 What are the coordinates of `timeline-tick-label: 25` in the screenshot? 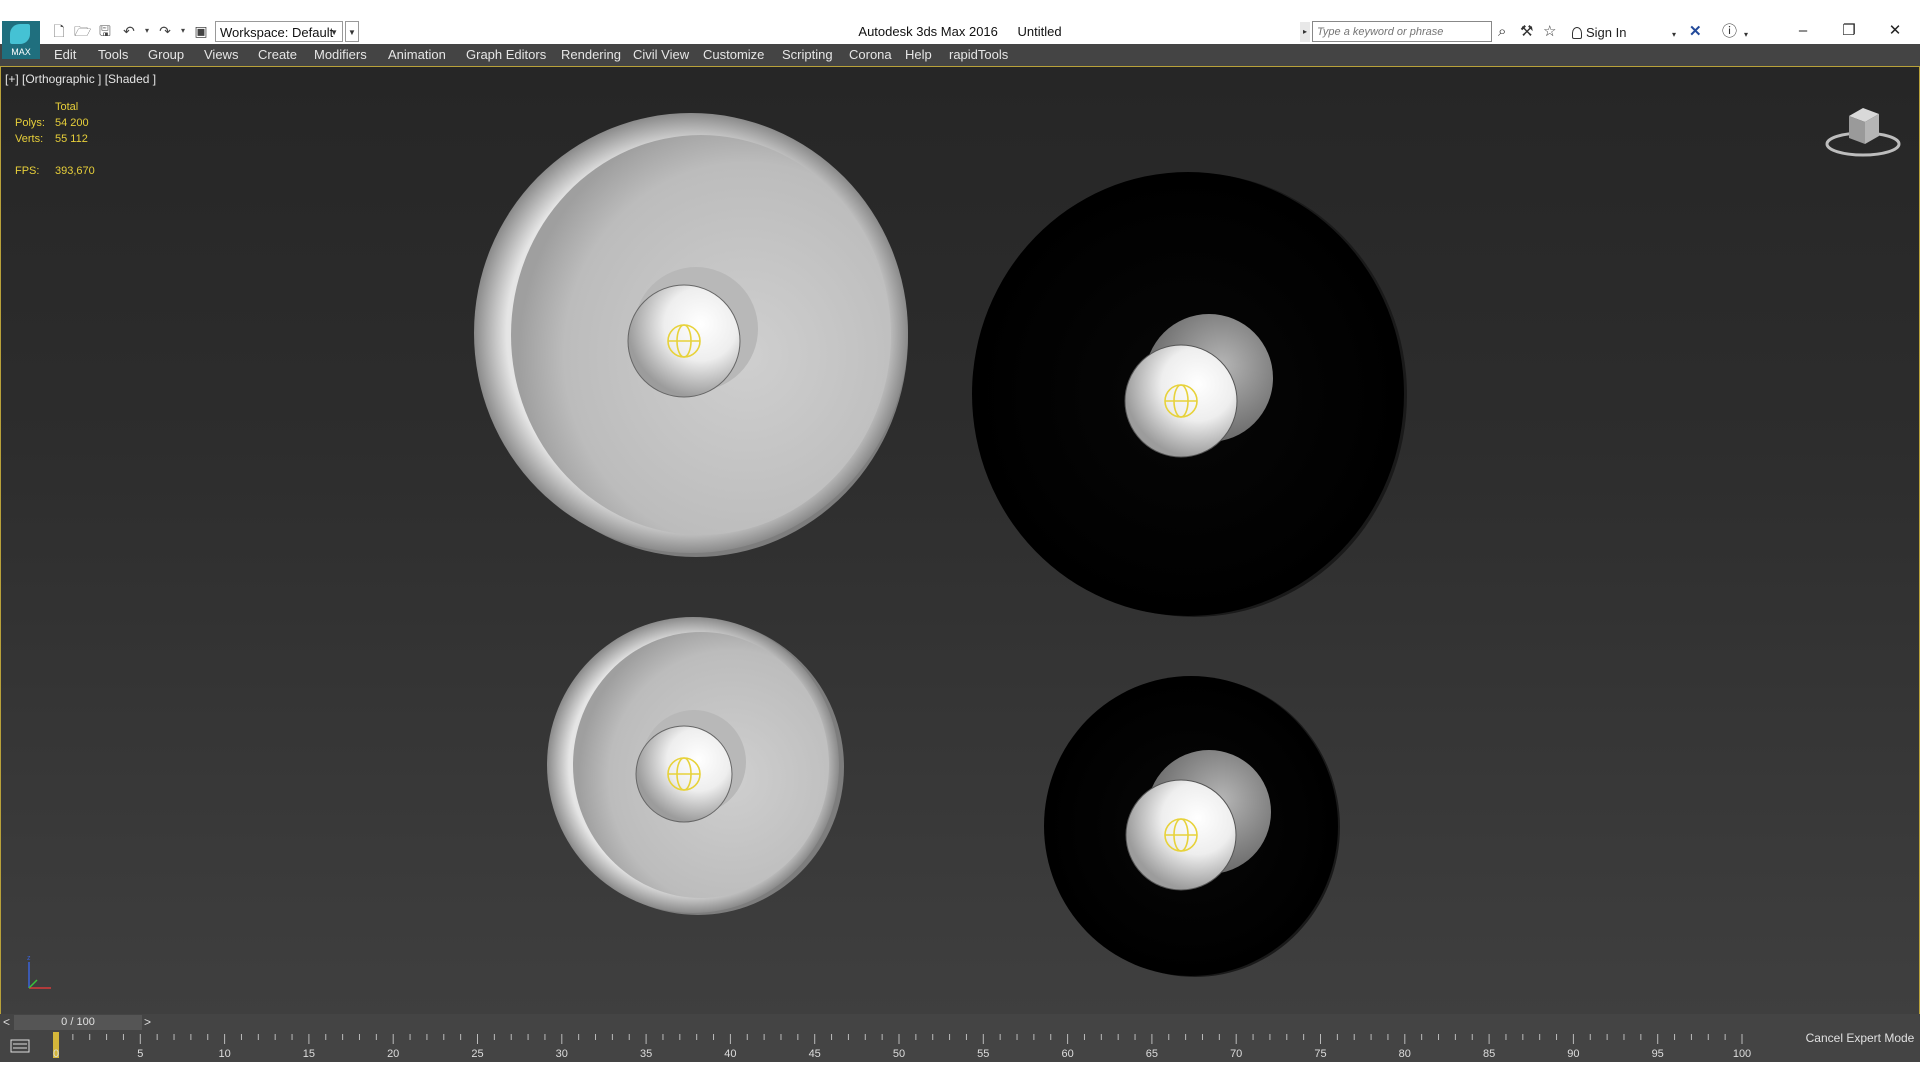 It's located at (477, 1054).